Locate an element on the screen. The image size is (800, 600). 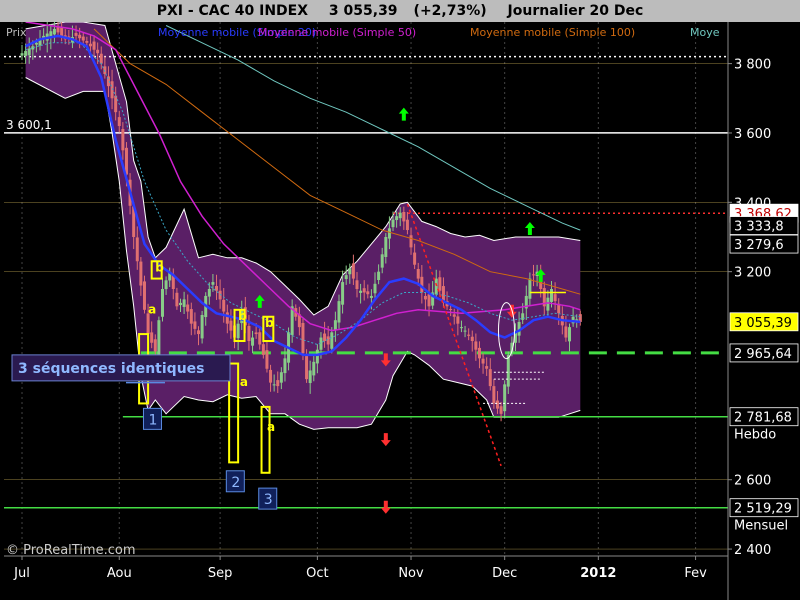
level-3600-1-label: 3 600,1 is located at coordinates (29, 125).